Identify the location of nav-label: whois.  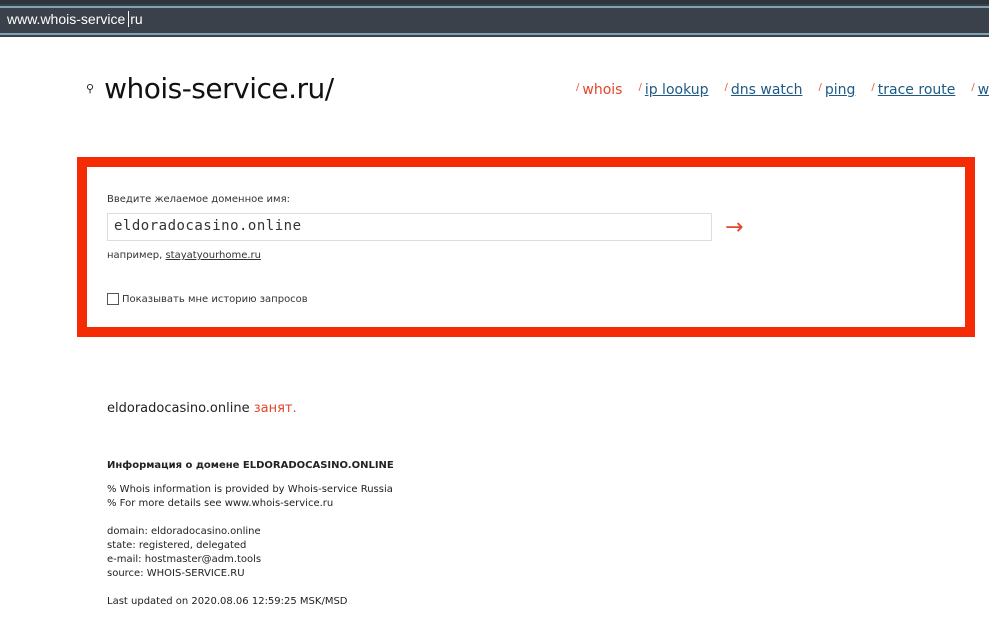
(602, 90).